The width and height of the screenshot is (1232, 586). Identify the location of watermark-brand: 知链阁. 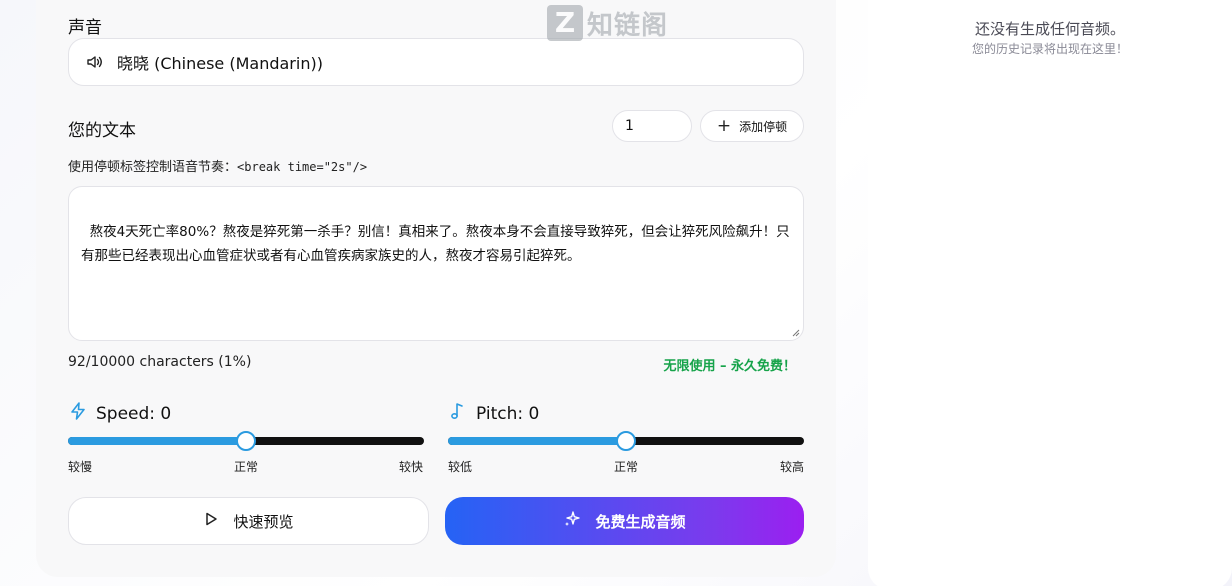
(628, 25).